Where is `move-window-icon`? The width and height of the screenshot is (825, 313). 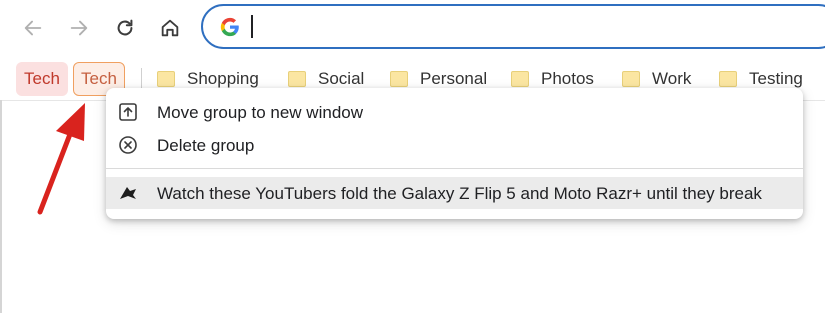 move-window-icon is located at coordinates (128, 112).